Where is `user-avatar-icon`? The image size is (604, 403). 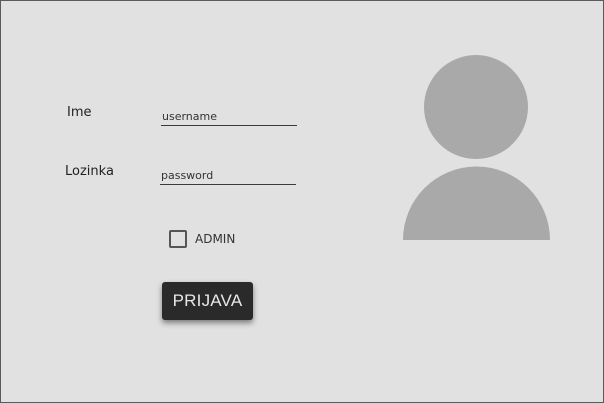
user-avatar-icon is located at coordinates (476, 147).